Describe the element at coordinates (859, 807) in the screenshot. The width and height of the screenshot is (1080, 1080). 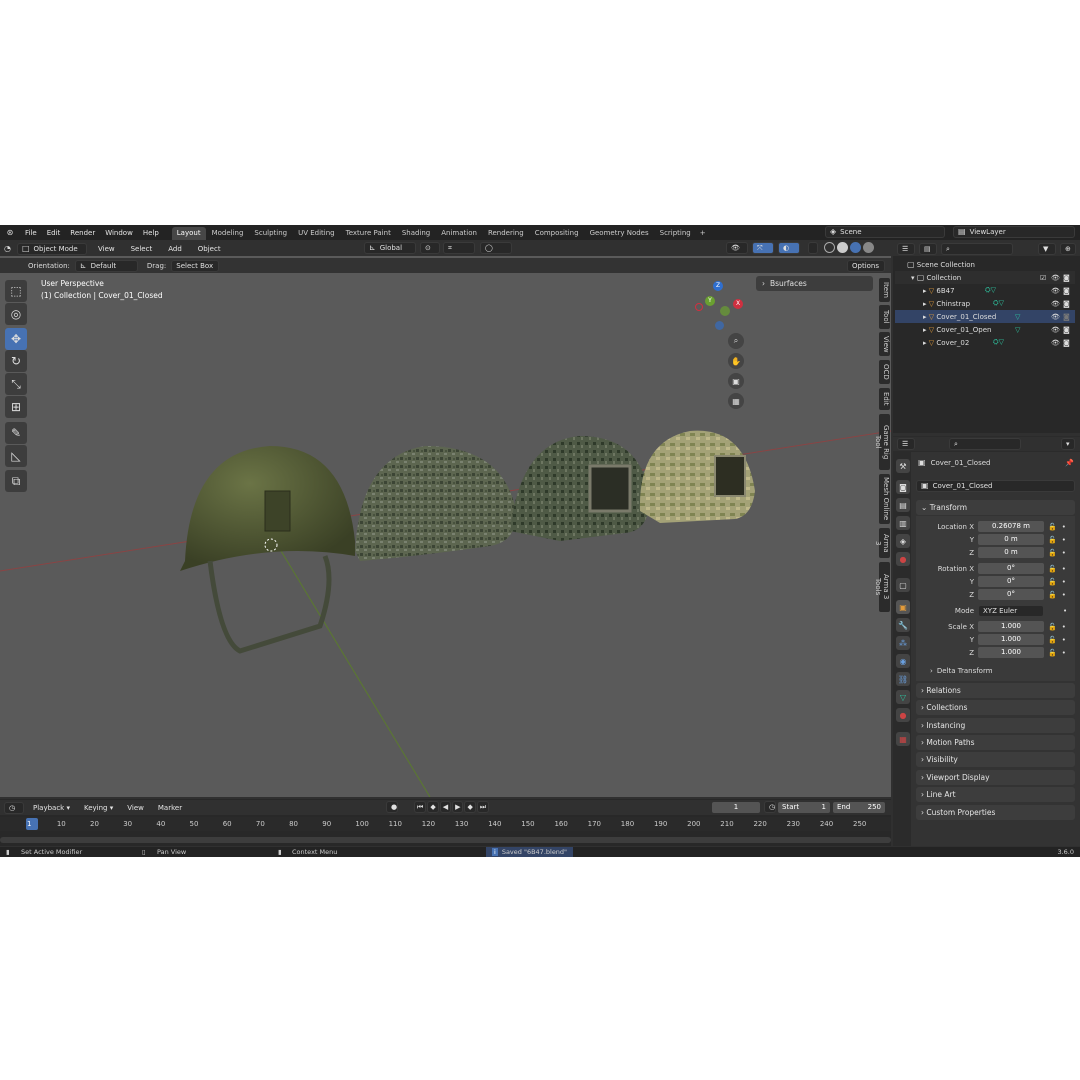
I see `end-frame-field: End 250` at that location.